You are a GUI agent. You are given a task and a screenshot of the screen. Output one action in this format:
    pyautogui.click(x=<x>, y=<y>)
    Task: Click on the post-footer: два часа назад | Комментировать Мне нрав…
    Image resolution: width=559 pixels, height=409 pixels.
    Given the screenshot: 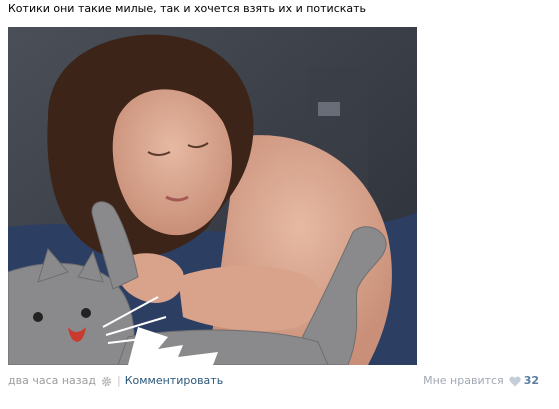 What is the action you would take?
    pyautogui.click(x=273, y=381)
    